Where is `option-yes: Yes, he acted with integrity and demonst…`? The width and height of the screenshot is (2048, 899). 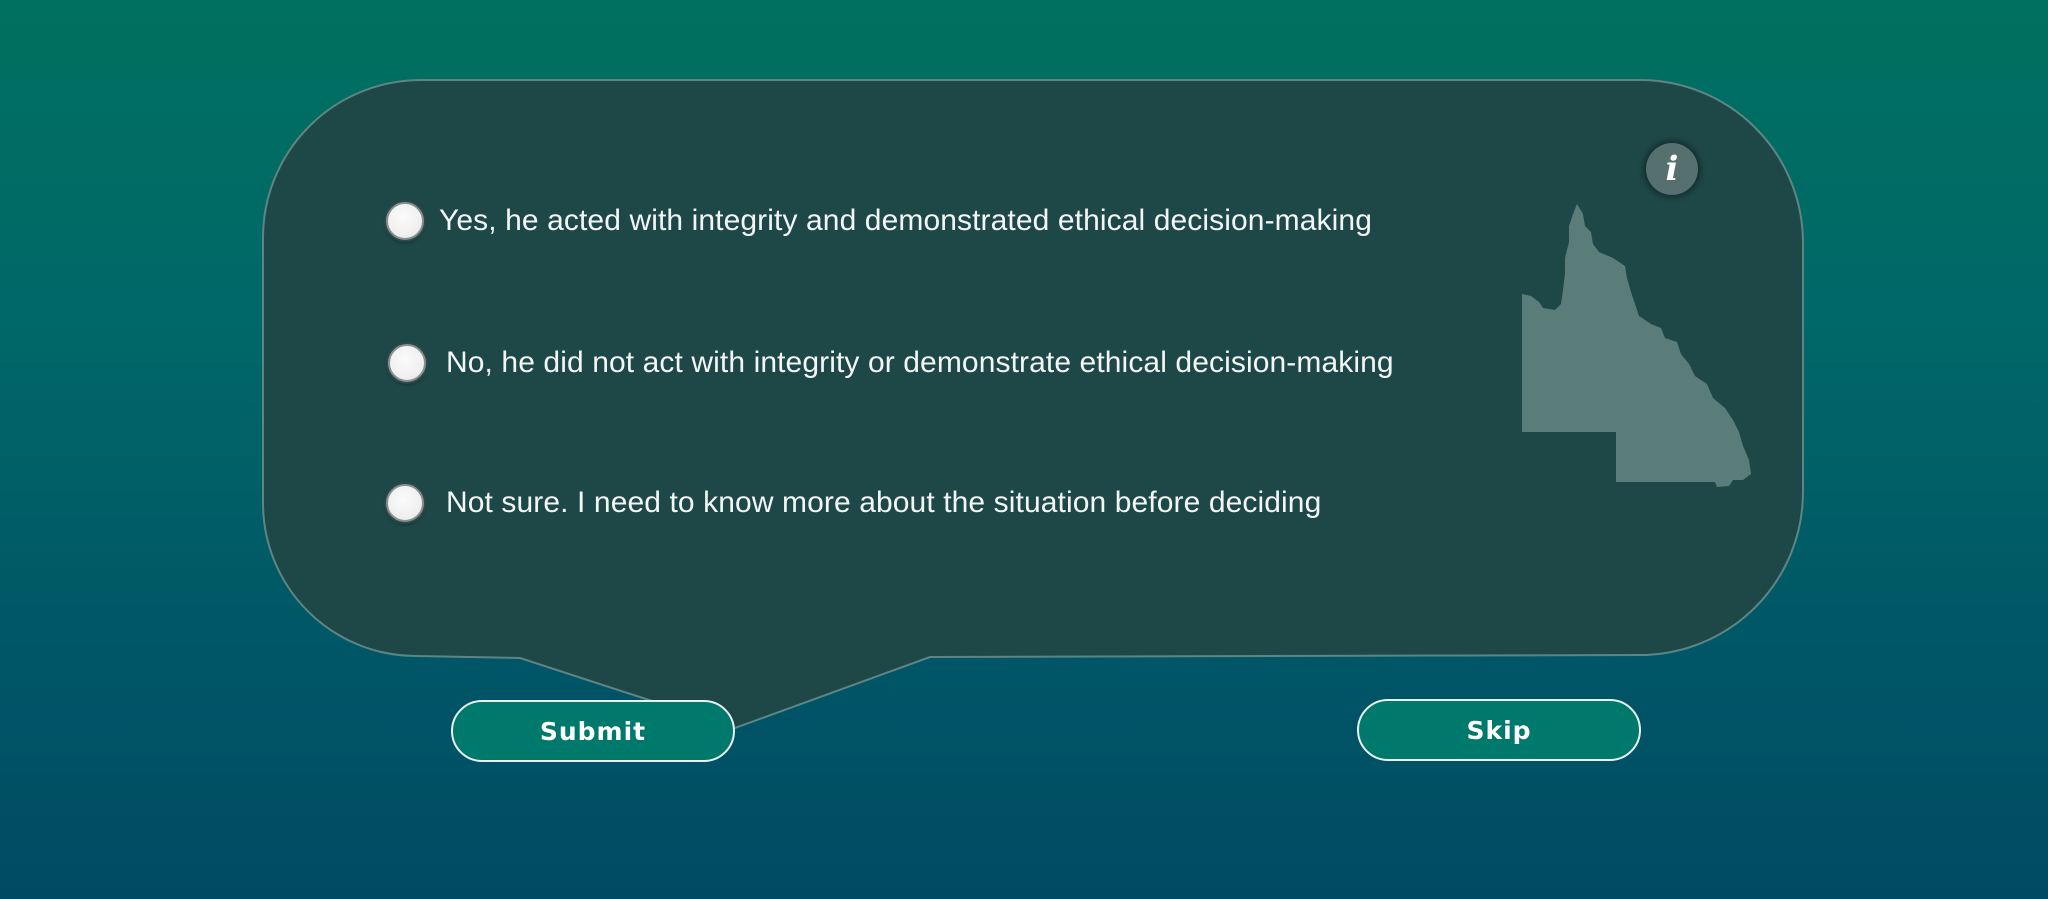 option-yes: Yes, he acted with integrity and demonst… is located at coordinates (879, 221).